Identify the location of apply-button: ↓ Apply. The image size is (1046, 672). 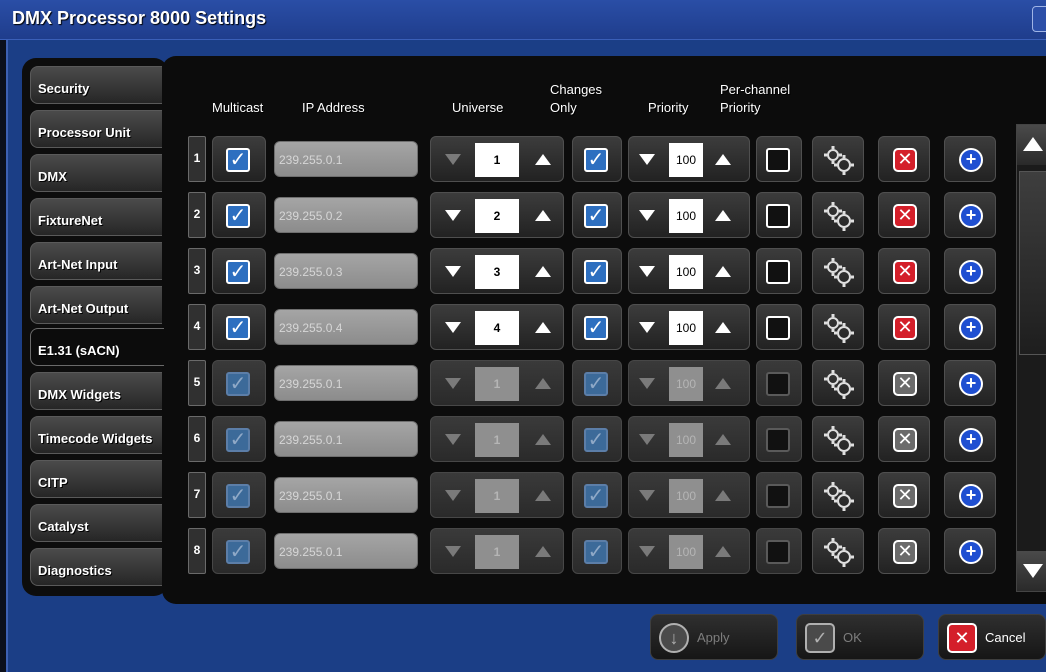
(714, 637).